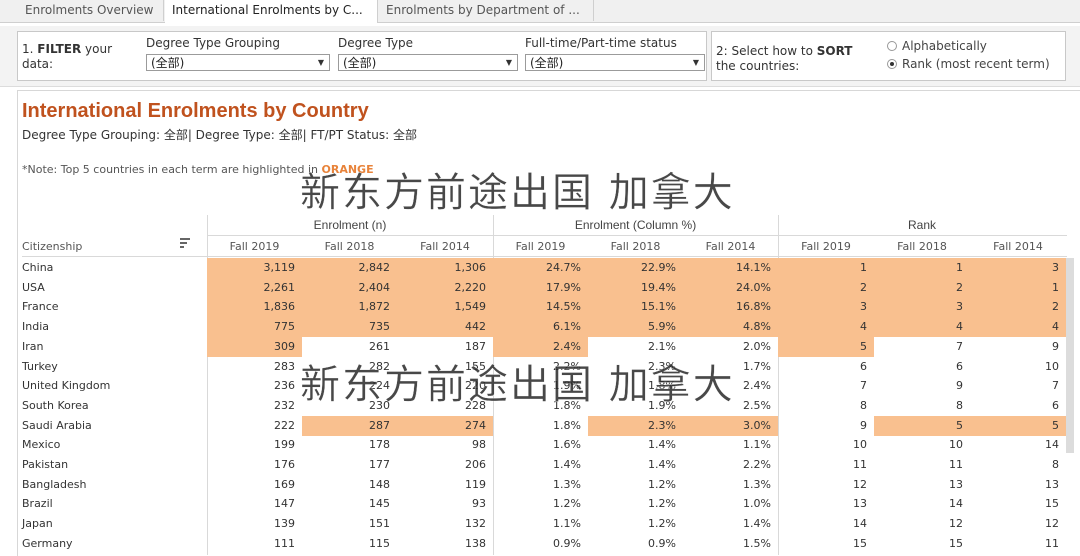 The height and width of the screenshot is (556, 1080). I want to click on table-cell: 132, so click(475, 524).